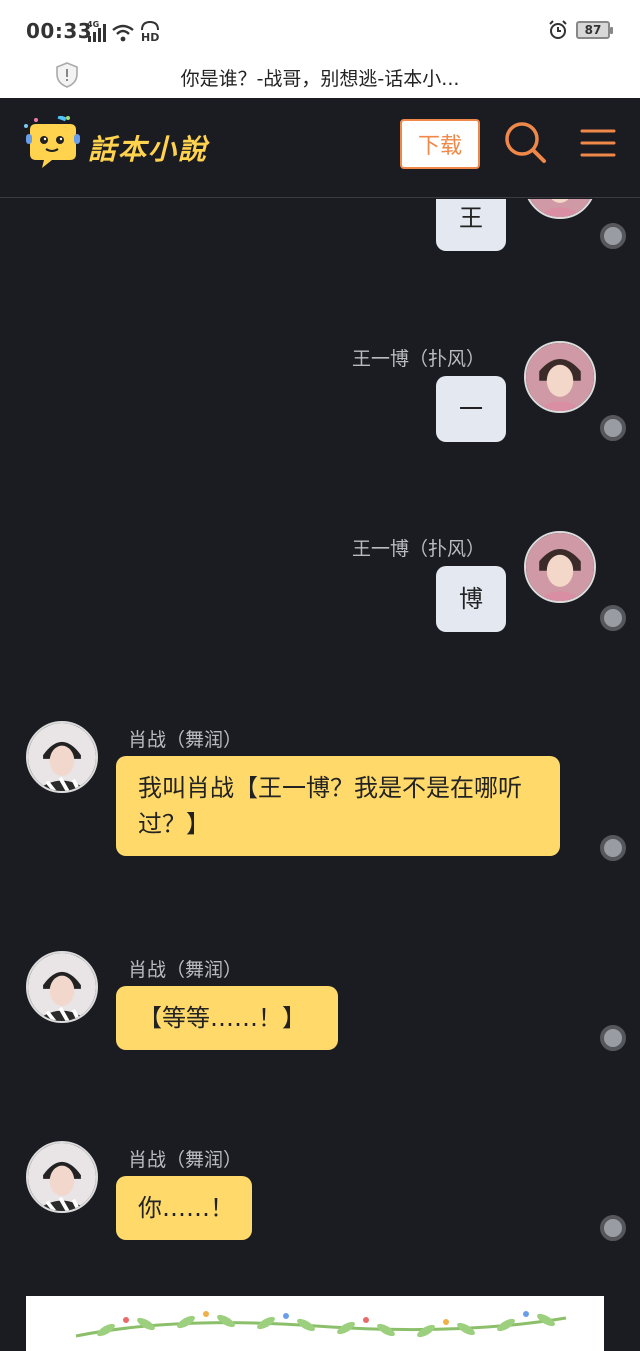  I want to click on alarm-icon, so click(558, 29).